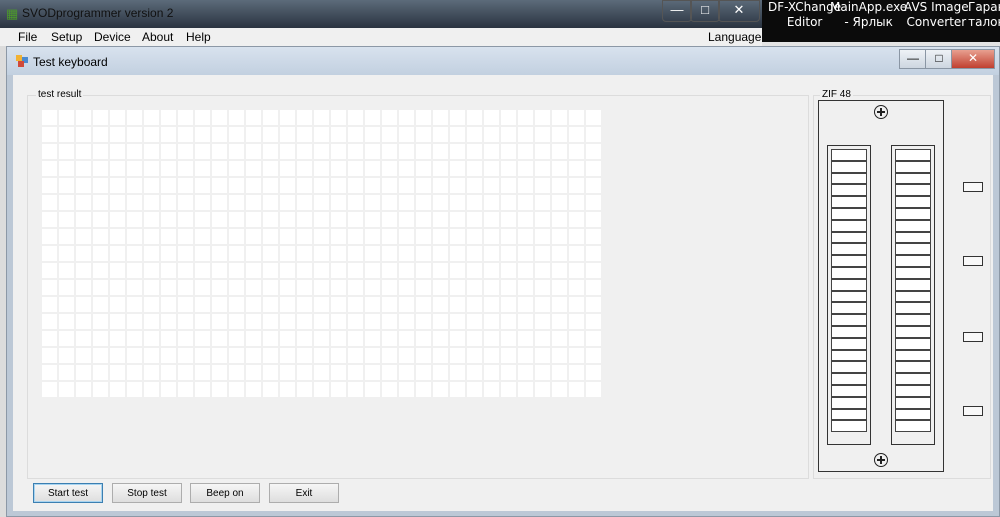  I want to click on zif-group: ZIF 48, so click(902, 284).